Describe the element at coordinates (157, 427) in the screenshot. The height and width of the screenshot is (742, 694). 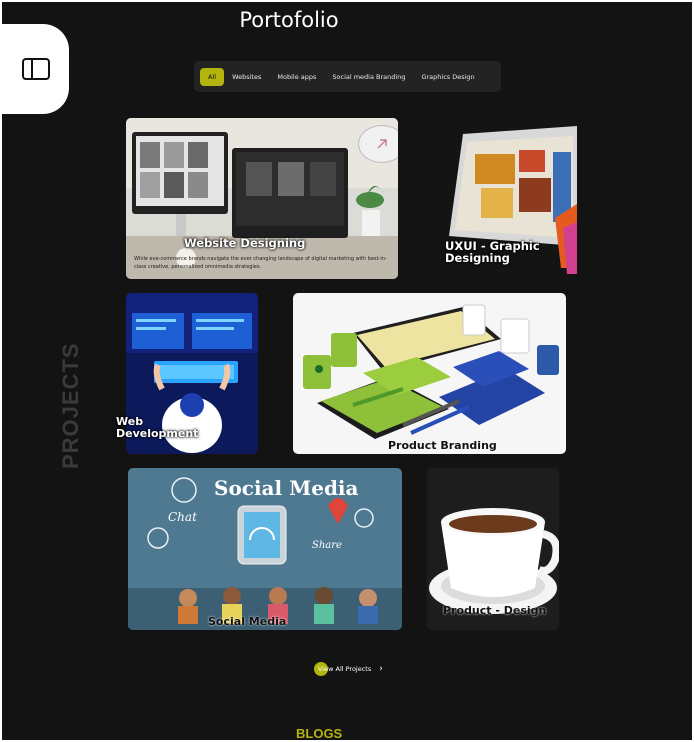
I see `project-card-title: Web Development` at that location.